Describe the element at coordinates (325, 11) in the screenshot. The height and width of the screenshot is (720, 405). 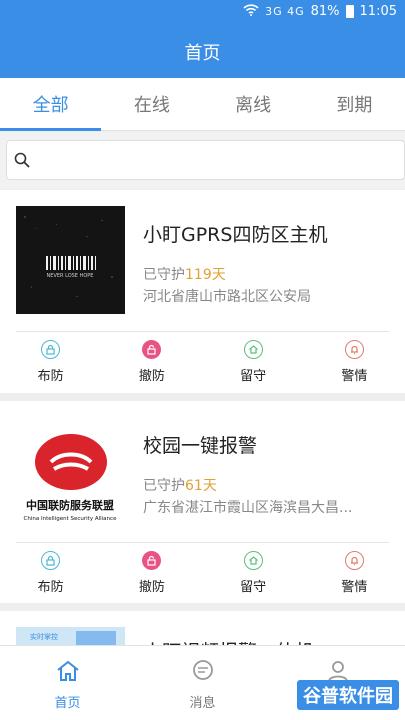
I see `battery-percent: 81%` at that location.